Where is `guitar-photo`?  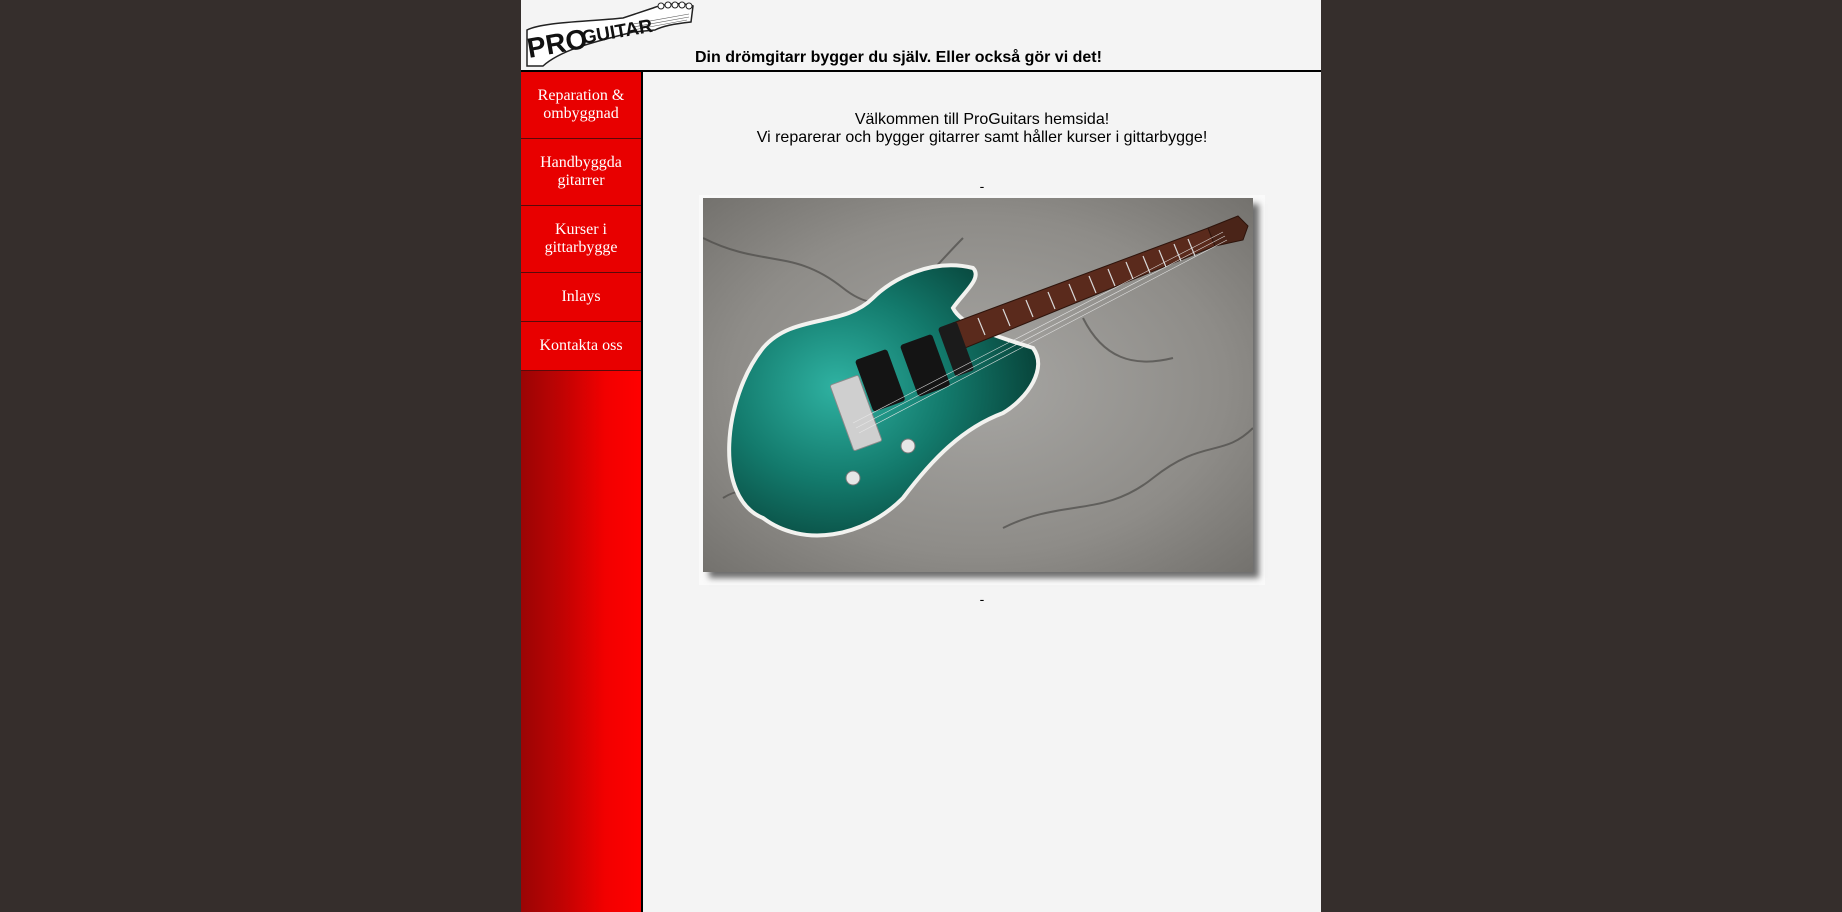 guitar-photo is located at coordinates (978, 385).